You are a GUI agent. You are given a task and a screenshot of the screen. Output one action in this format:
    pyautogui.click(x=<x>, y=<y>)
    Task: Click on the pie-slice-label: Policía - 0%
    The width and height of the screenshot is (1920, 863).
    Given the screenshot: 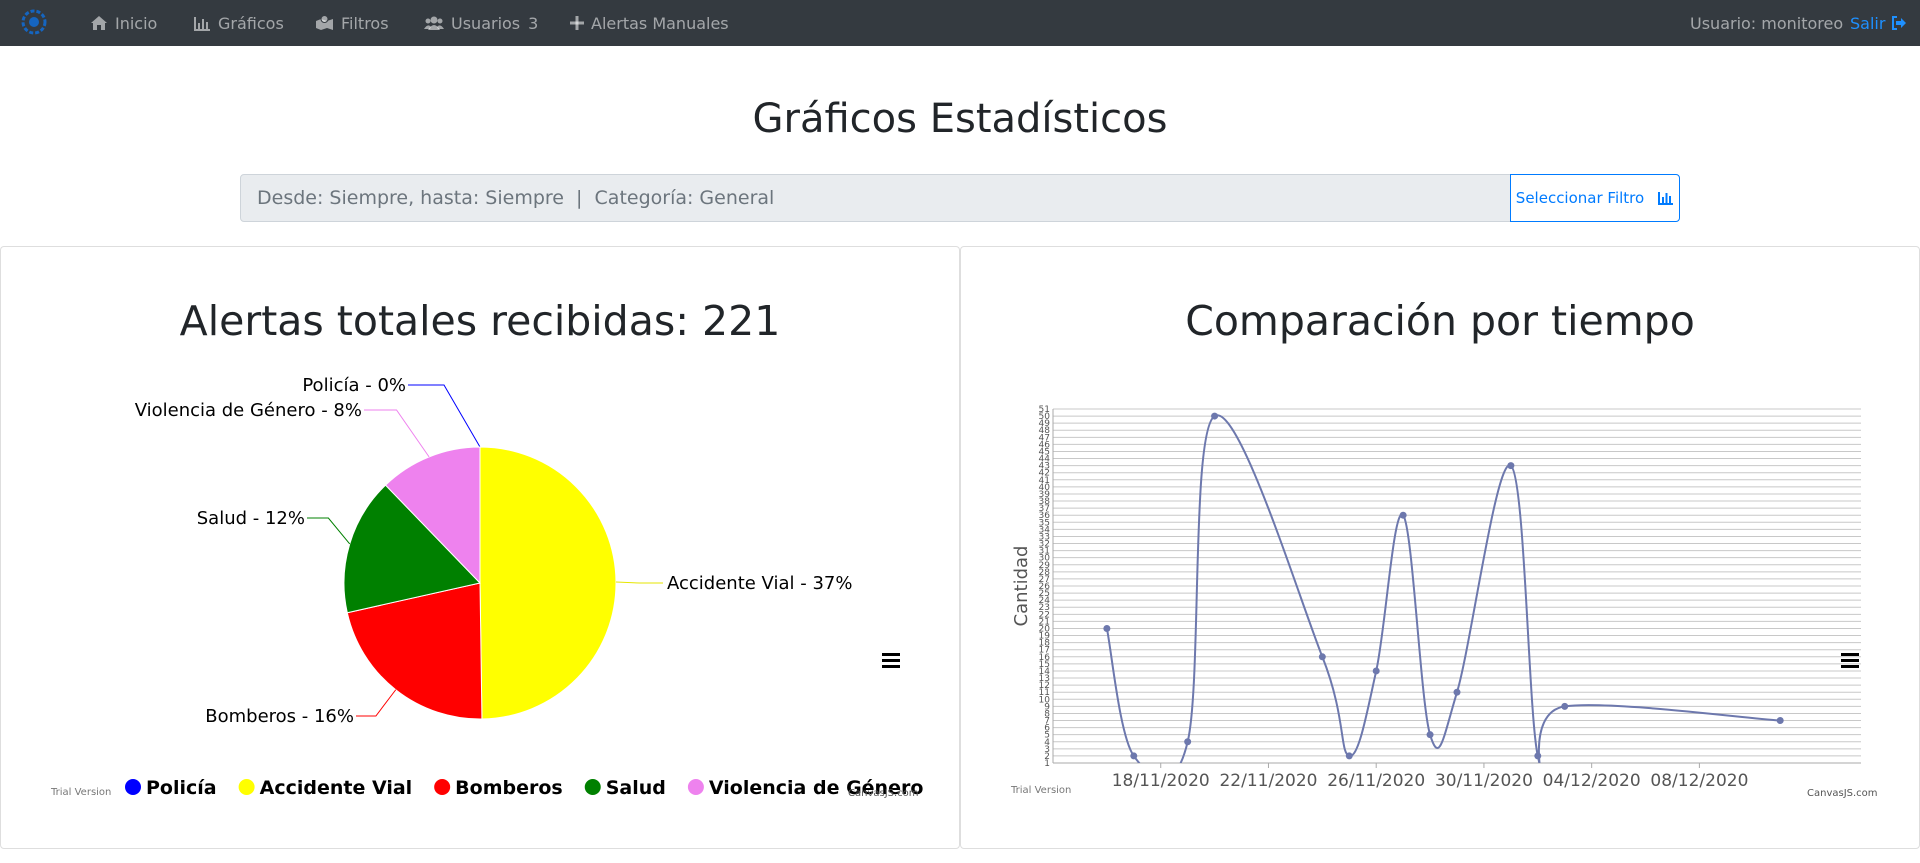 What is the action you would take?
    pyautogui.click(x=354, y=385)
    